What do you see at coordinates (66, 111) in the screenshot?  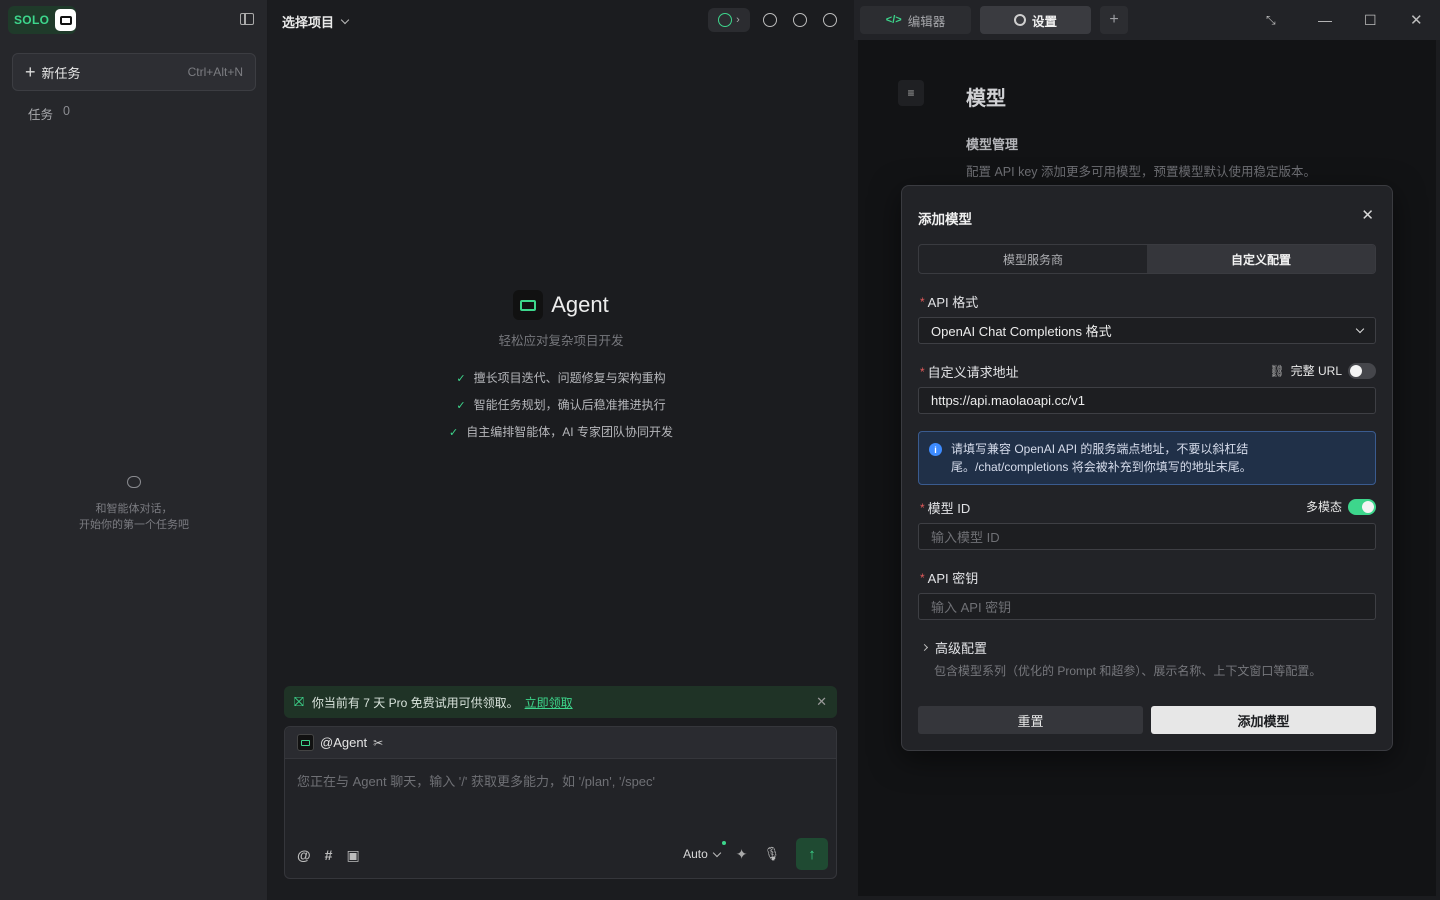 I see `tasks-count: 0` at bounding box center [66, 111].